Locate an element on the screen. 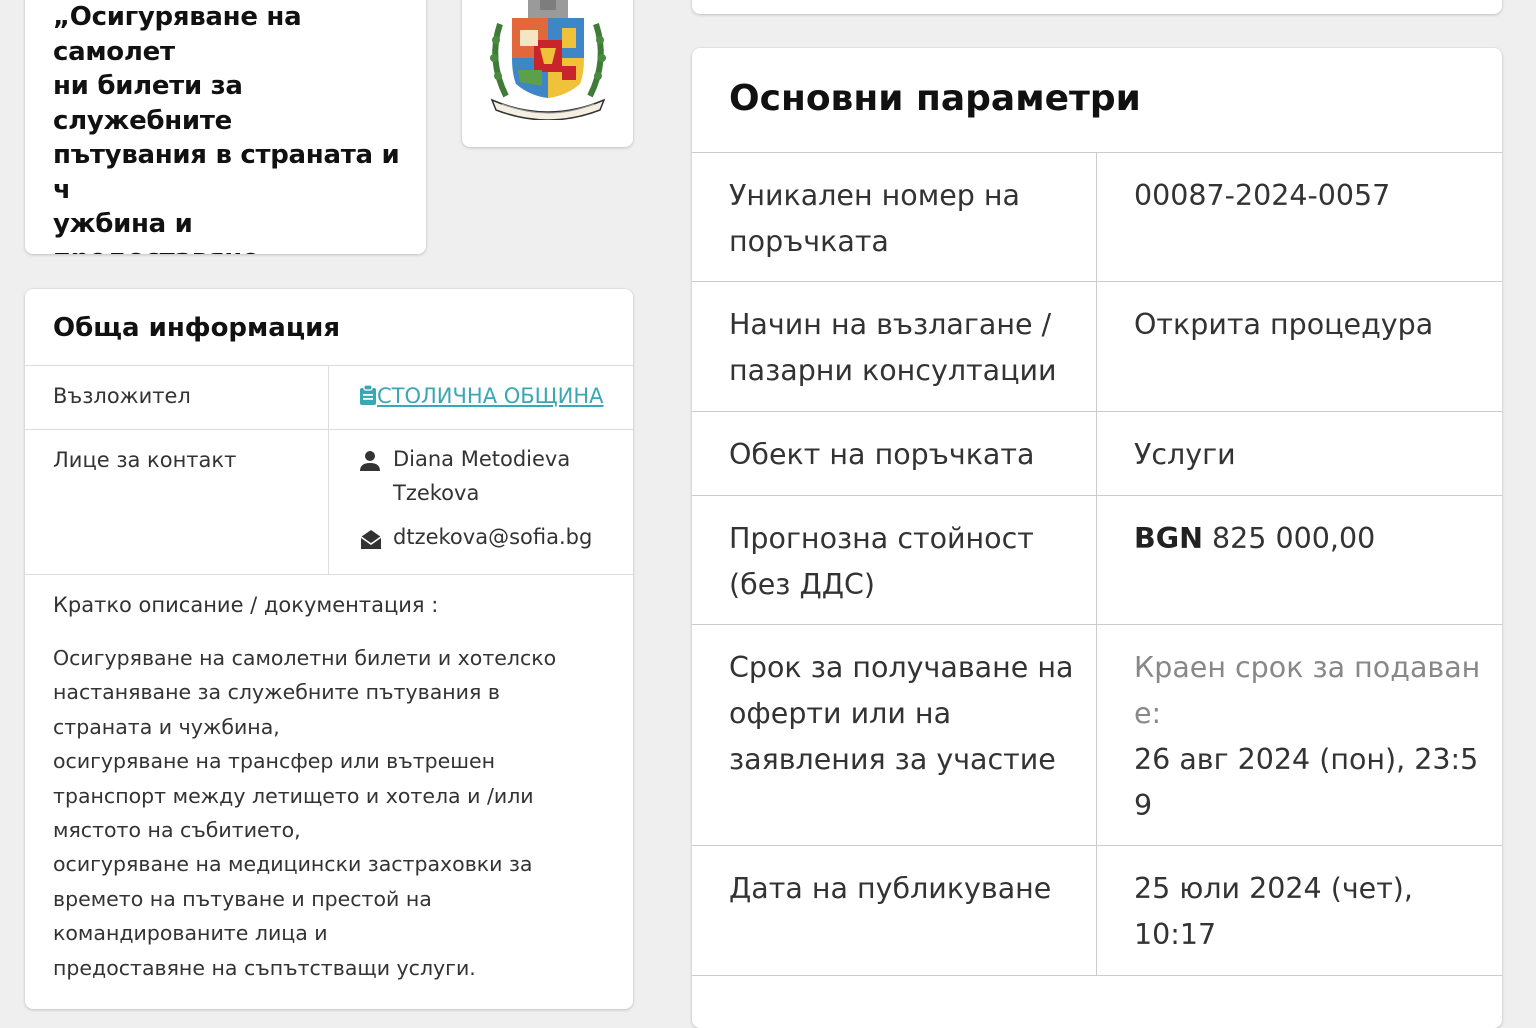 Image resolution: width=1536 pixels, height=1028 pixels. contact-email-line: dtzekova@sofia.bg is located at coordinates (496, 540).